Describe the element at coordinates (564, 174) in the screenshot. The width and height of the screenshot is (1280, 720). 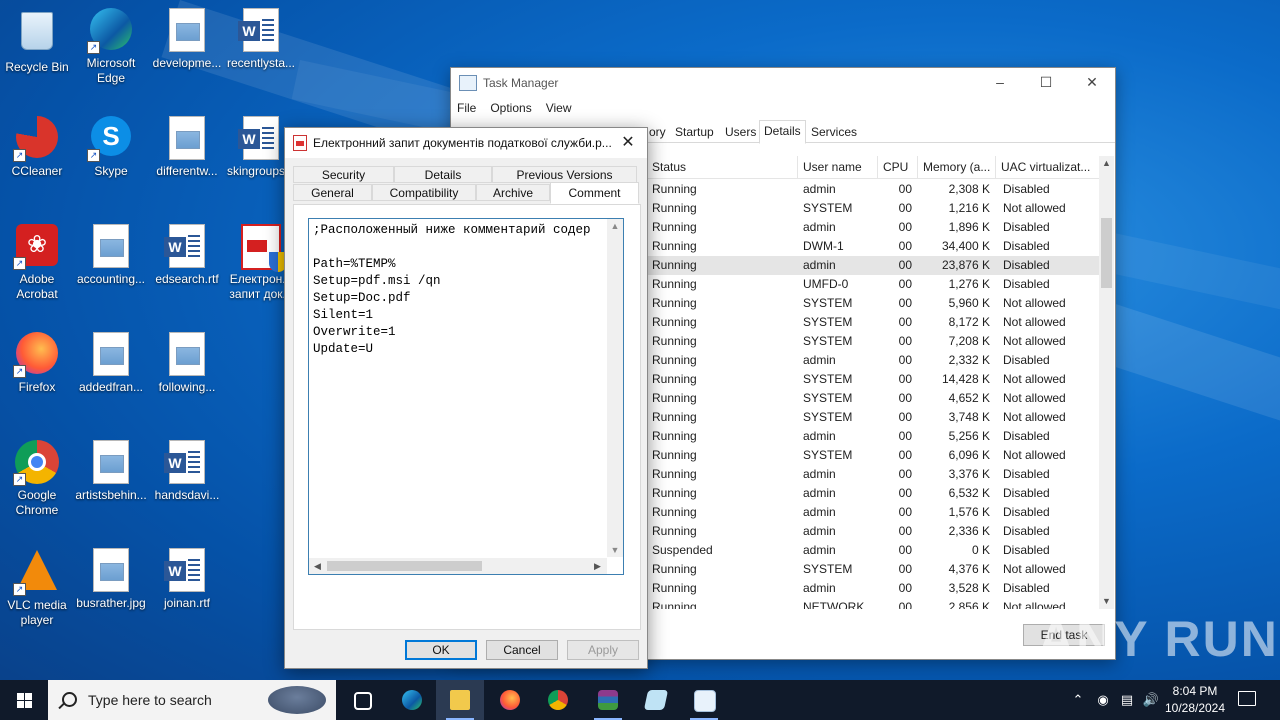
I see `tab-previous-versions: Previous Versions` at that location.